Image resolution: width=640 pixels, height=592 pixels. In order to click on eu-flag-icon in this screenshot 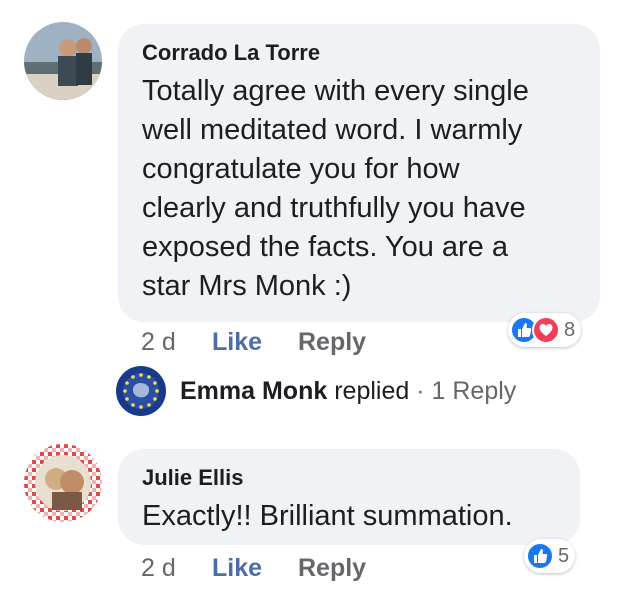, I will do `click(141, 391)`.